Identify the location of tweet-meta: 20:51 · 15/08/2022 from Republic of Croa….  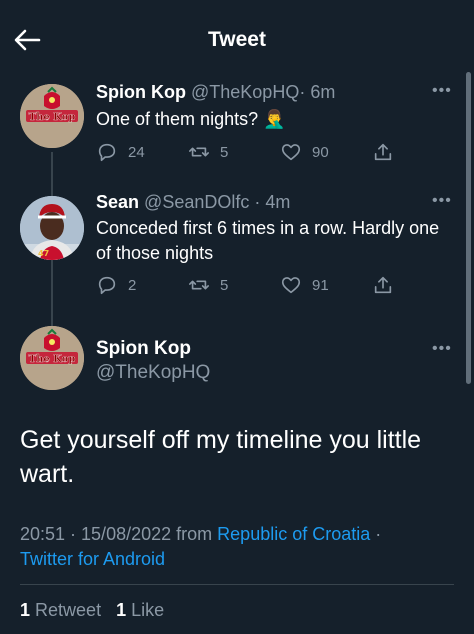
(240, 547).